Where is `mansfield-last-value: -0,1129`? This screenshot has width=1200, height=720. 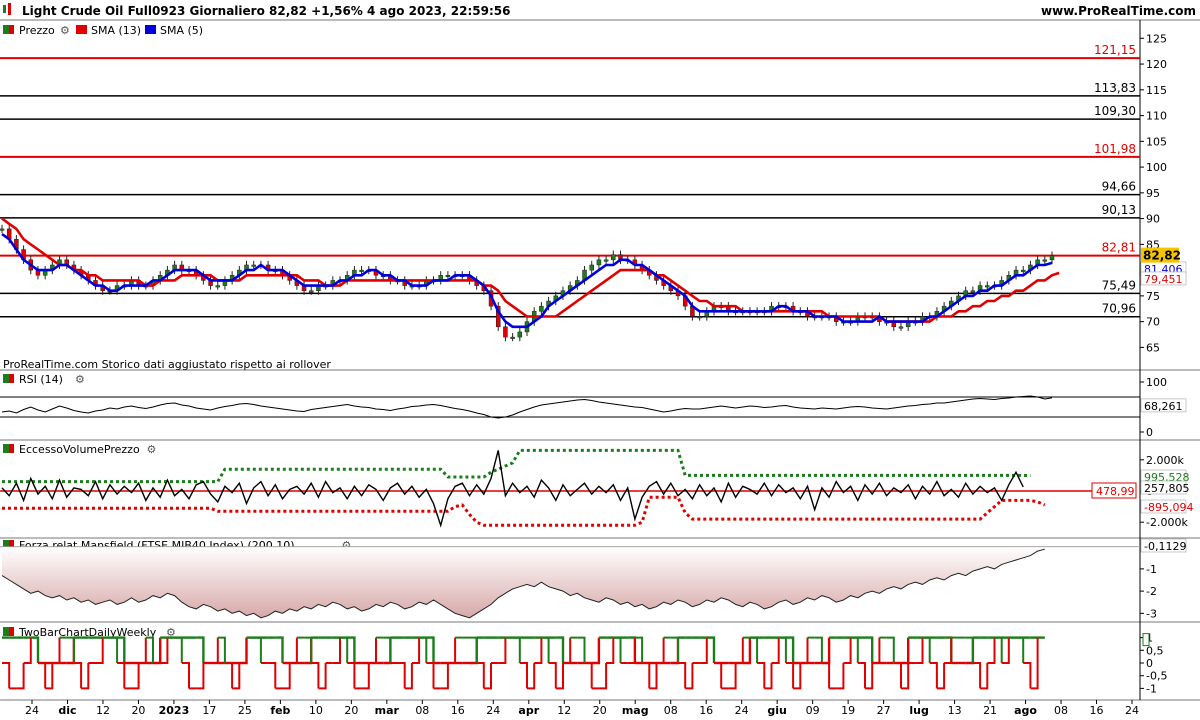 mansfield-last-value: -0,1129 is located at coordinates (1165, 546).